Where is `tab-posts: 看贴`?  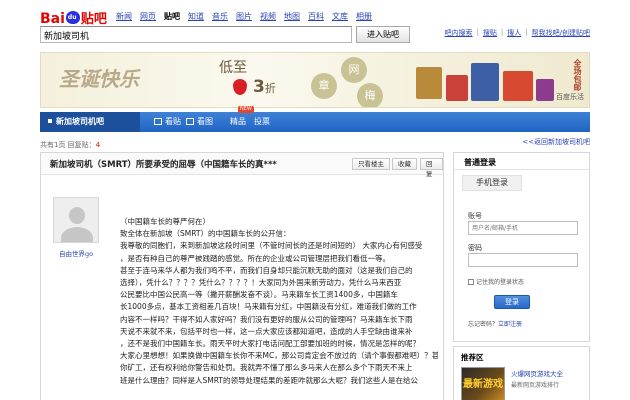
tab-posts: 看贴 is located at coordinates (167, 122).